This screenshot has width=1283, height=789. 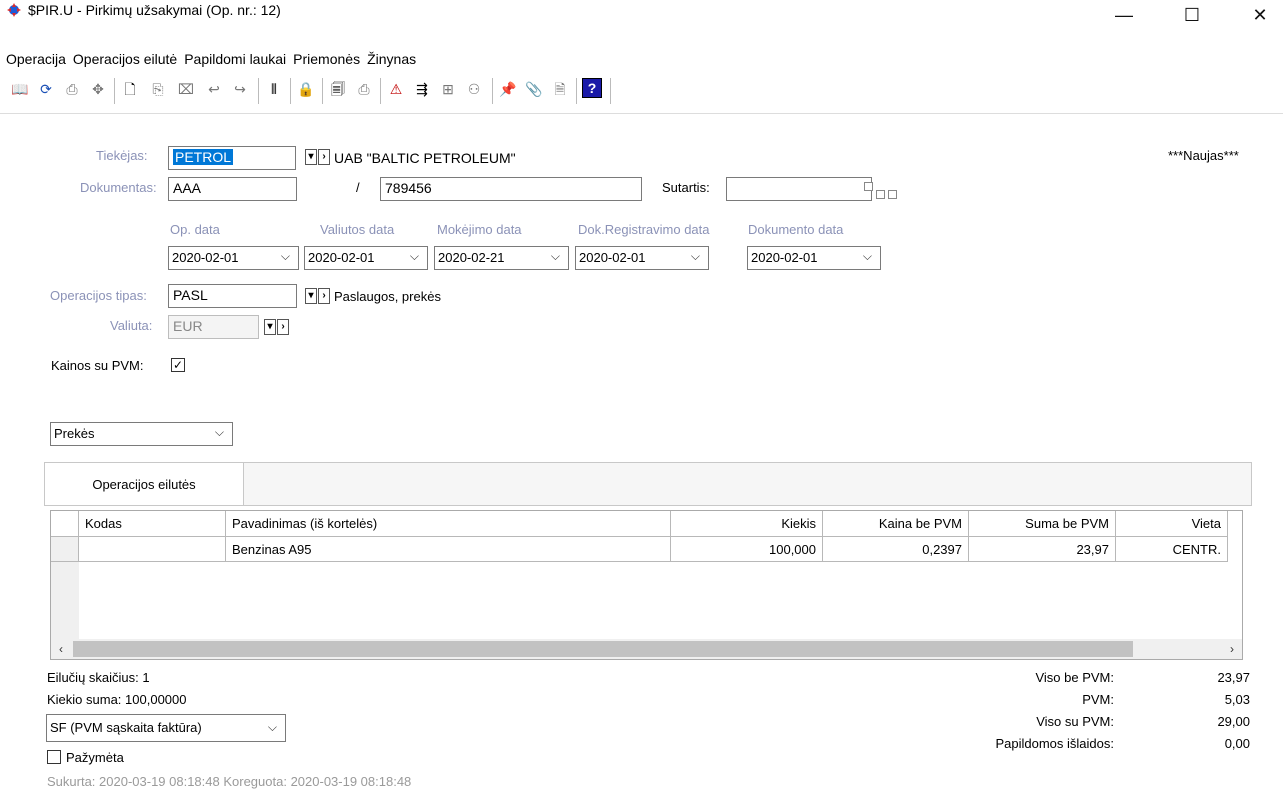 I want to click on total-with-vat-label: Viso su PVM:, so click(x=1075, y=721).